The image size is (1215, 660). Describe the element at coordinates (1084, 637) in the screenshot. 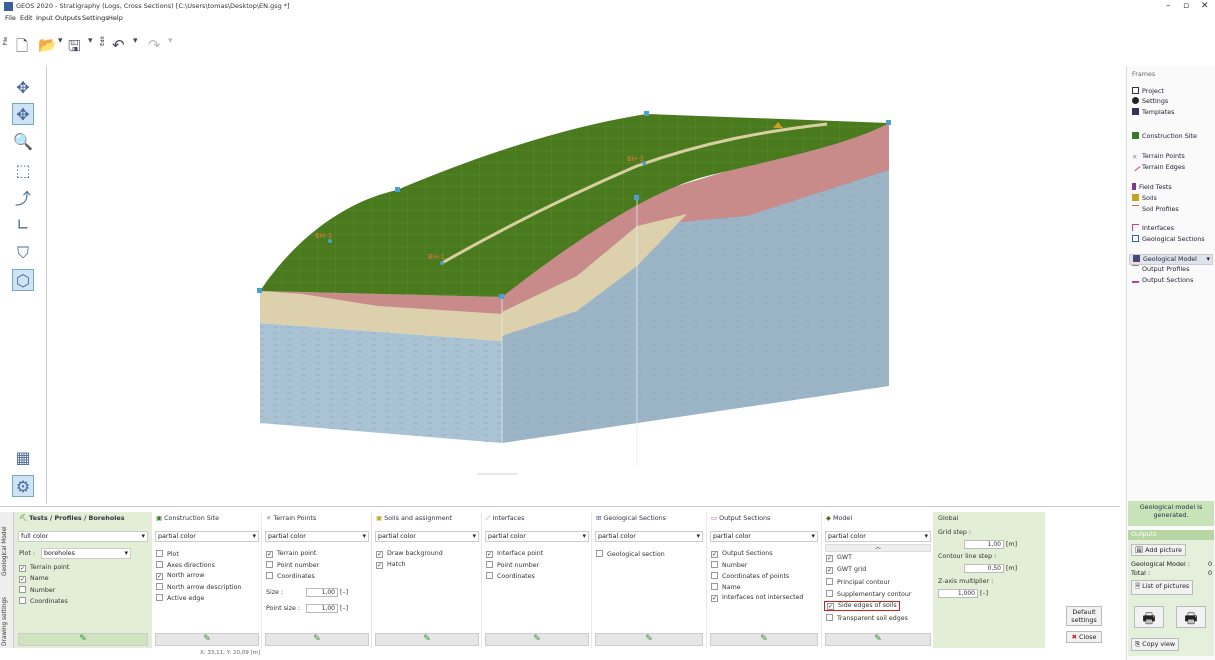

I see `close-panel-button: ✖ Close` at that location.